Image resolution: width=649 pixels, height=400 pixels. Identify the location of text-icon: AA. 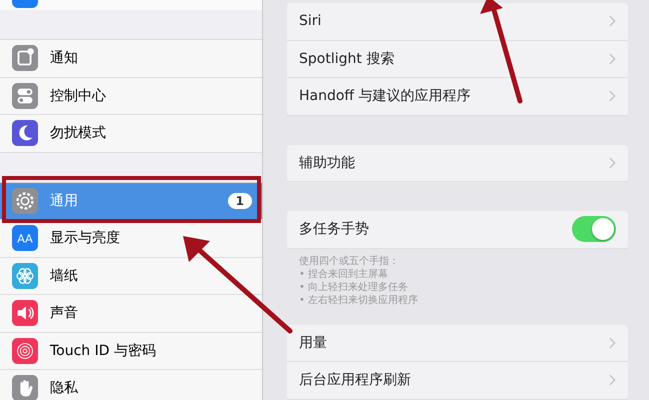
(25, 238).